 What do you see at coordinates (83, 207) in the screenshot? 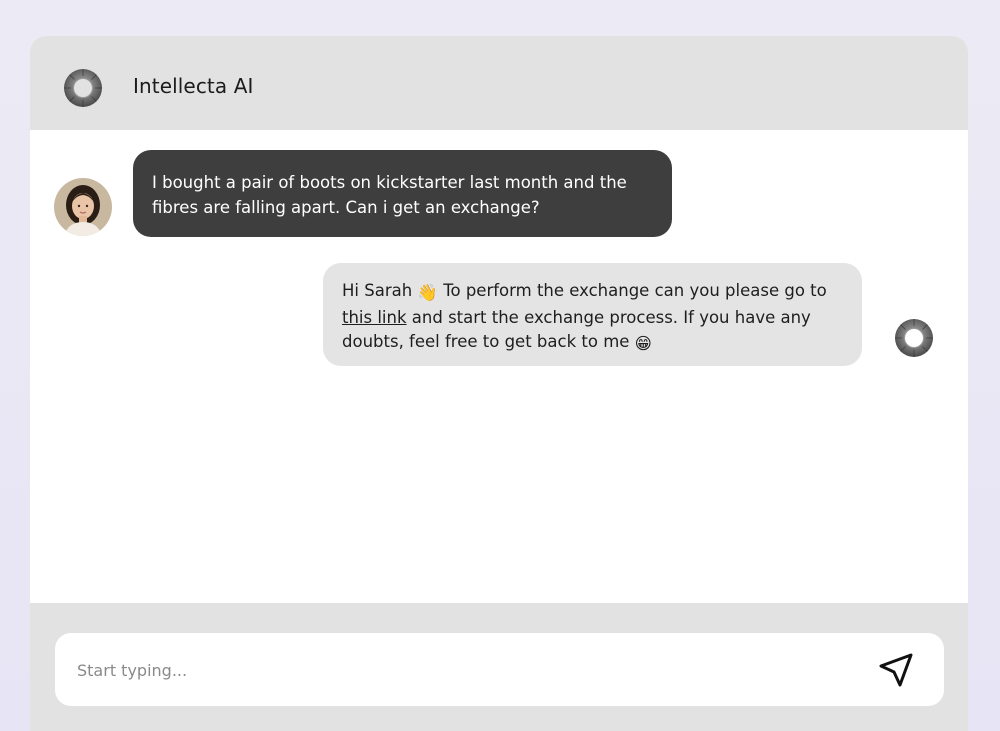
I see `user-avatar` at bounding box center [83, 207].